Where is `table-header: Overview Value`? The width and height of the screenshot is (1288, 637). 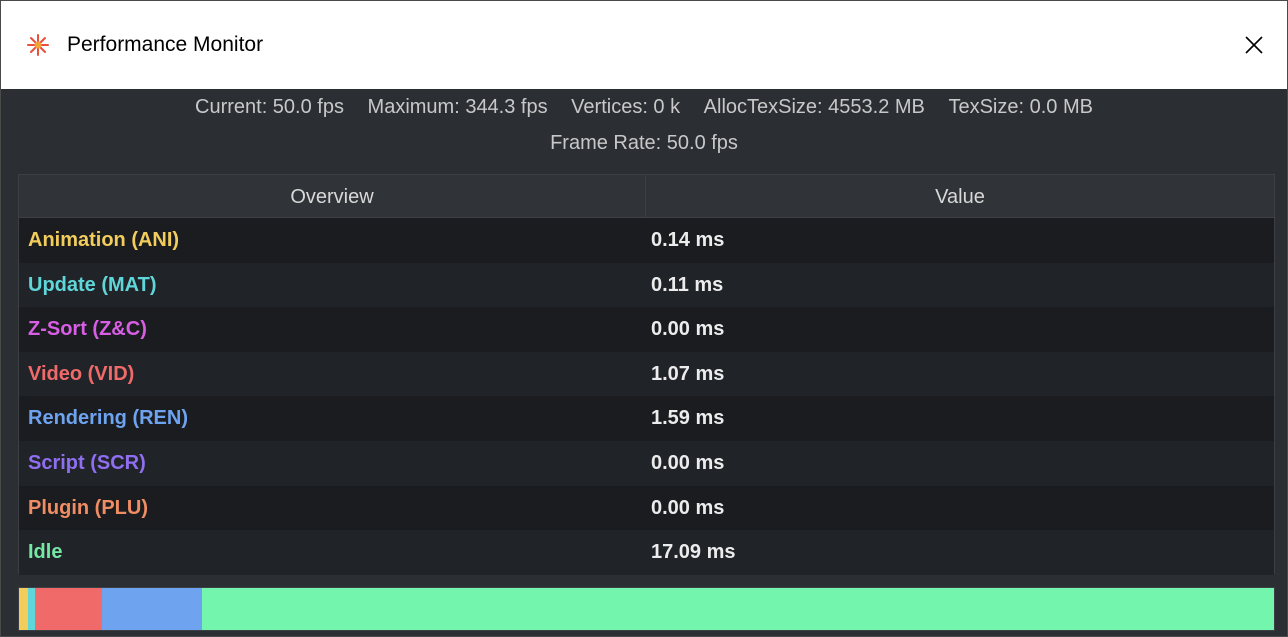
table-header: Overview Value is located at coordinates (646, 196).